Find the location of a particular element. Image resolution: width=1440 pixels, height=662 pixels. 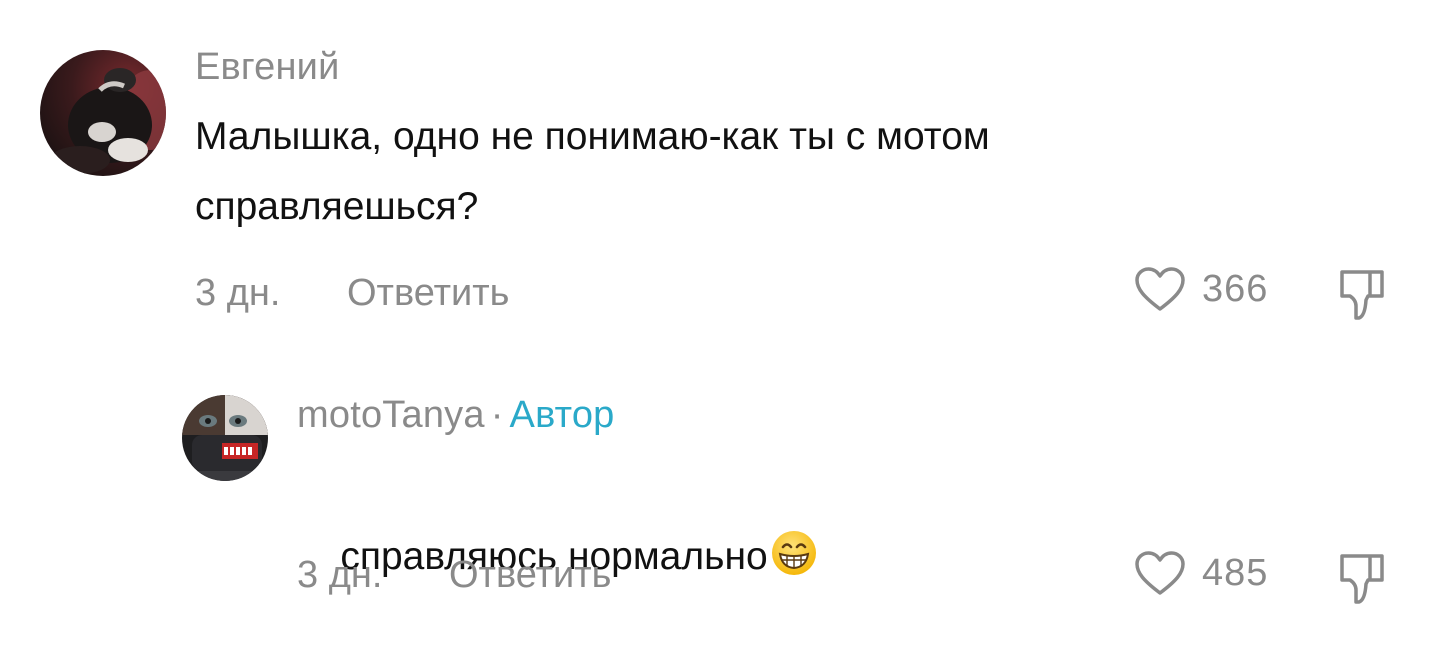

cat-photo-avatar-icon is located at coordinates (103, 113).